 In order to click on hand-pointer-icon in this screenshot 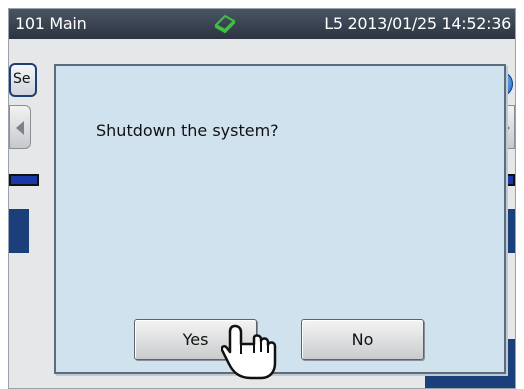, I will do `click(249, 352)`.